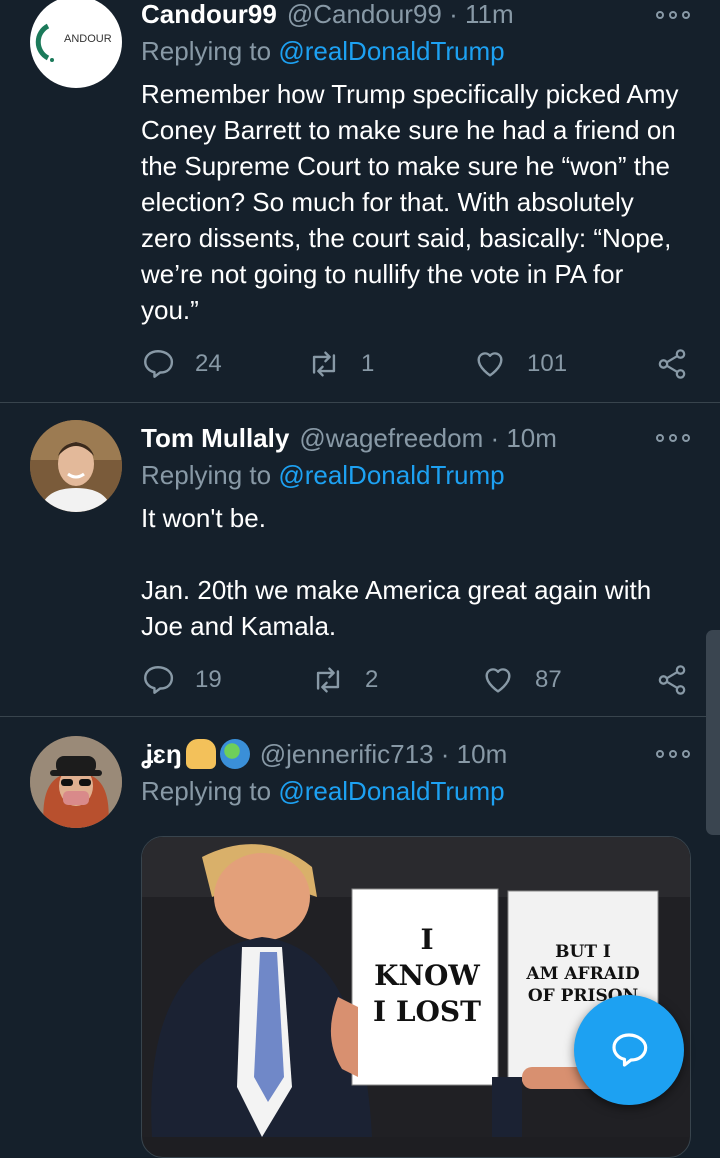 The height and width of the screenshot is (1158, 720). What do you see at coordinates (181, 680) in the screenshot?
I see `reply-button: 19` at bounding box center [181, 680].